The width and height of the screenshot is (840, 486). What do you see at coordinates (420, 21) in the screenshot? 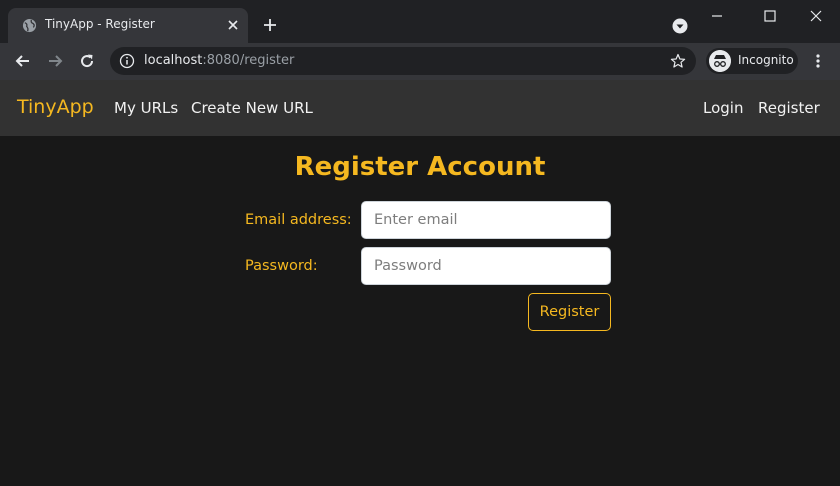
I see `browser-titlebar: TinyApp - Register` at bounding box center [420, 21].